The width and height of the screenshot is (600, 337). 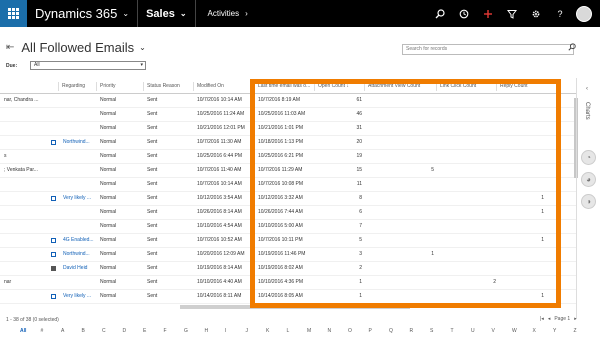 What do you see at coordinates (431, 331) in the screenshot?
I see `alphabet-letter: S` at bounding box center [431, 331].